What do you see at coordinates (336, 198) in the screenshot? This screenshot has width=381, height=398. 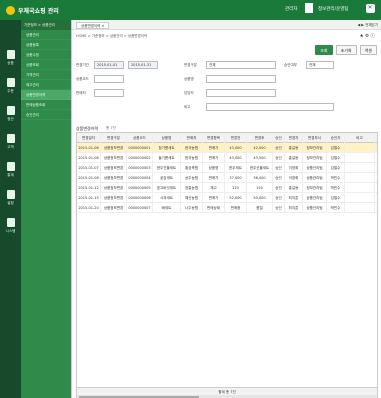 I see `table-cell: 김철수` at bounding box center [336, 198].